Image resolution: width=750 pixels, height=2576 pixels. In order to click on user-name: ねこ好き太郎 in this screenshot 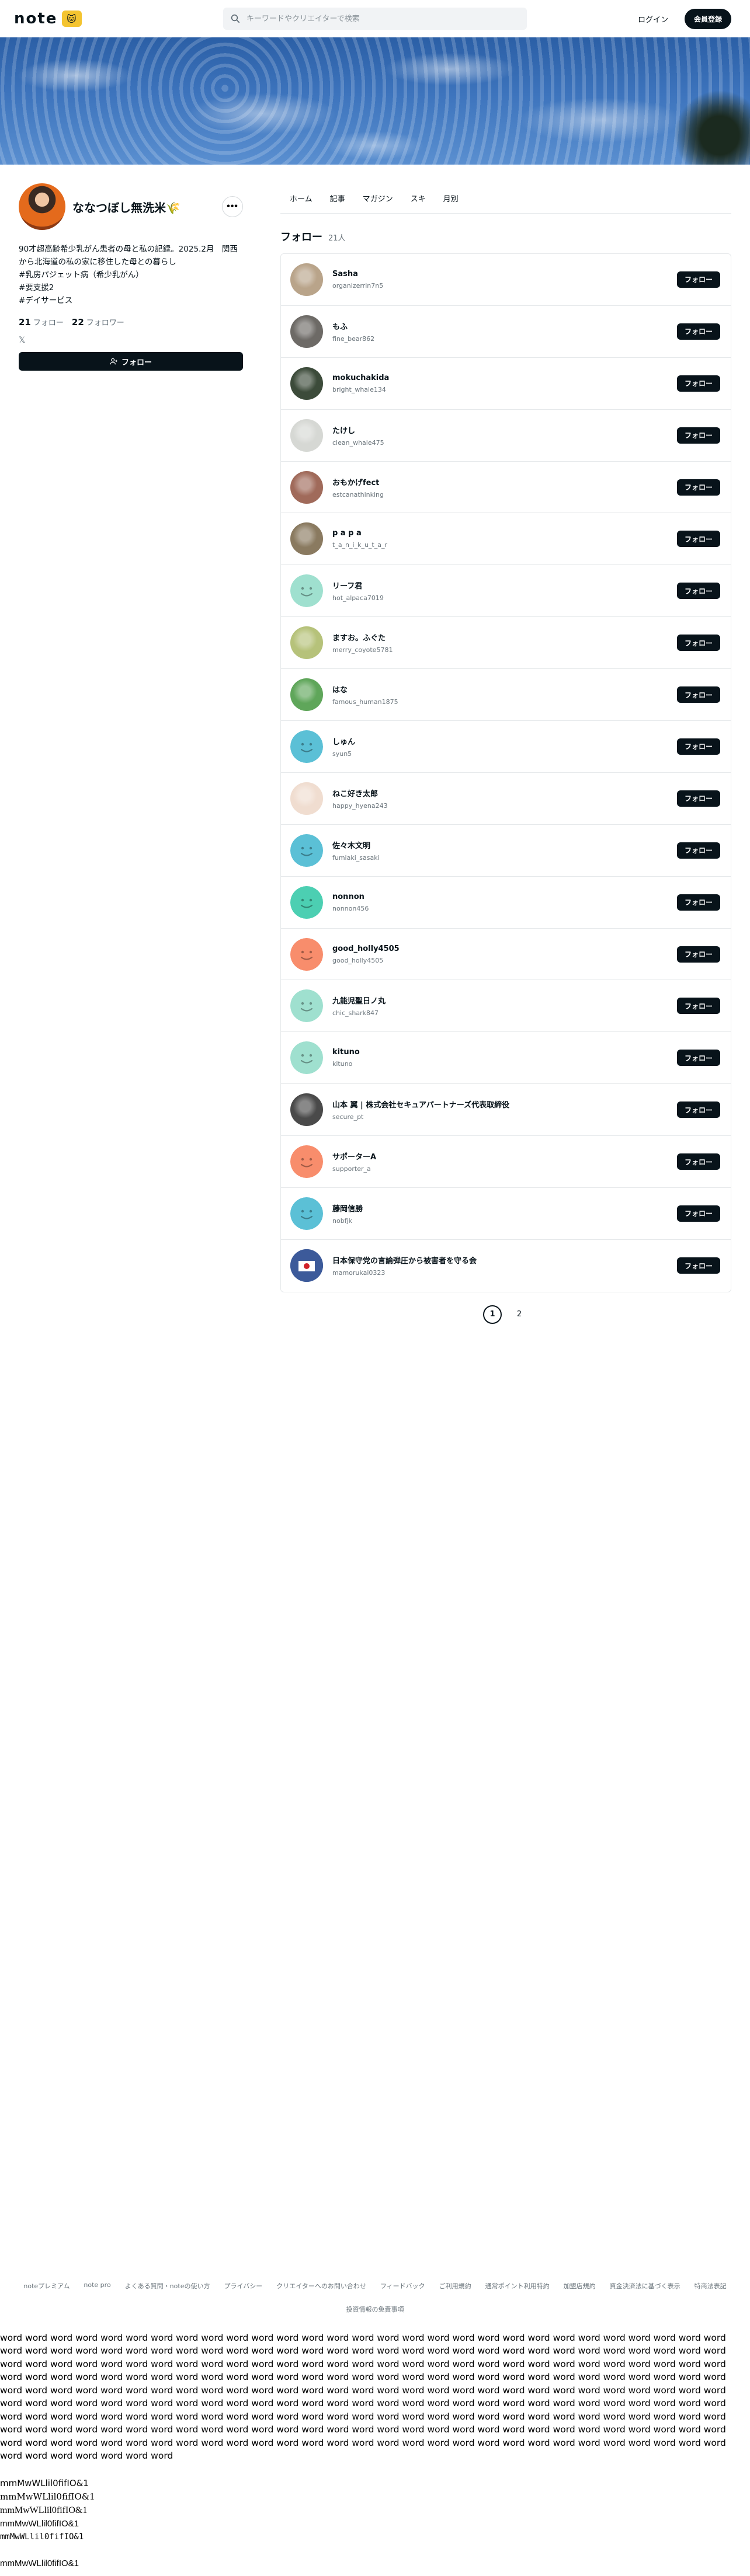, I will do `click(504, 793)`.